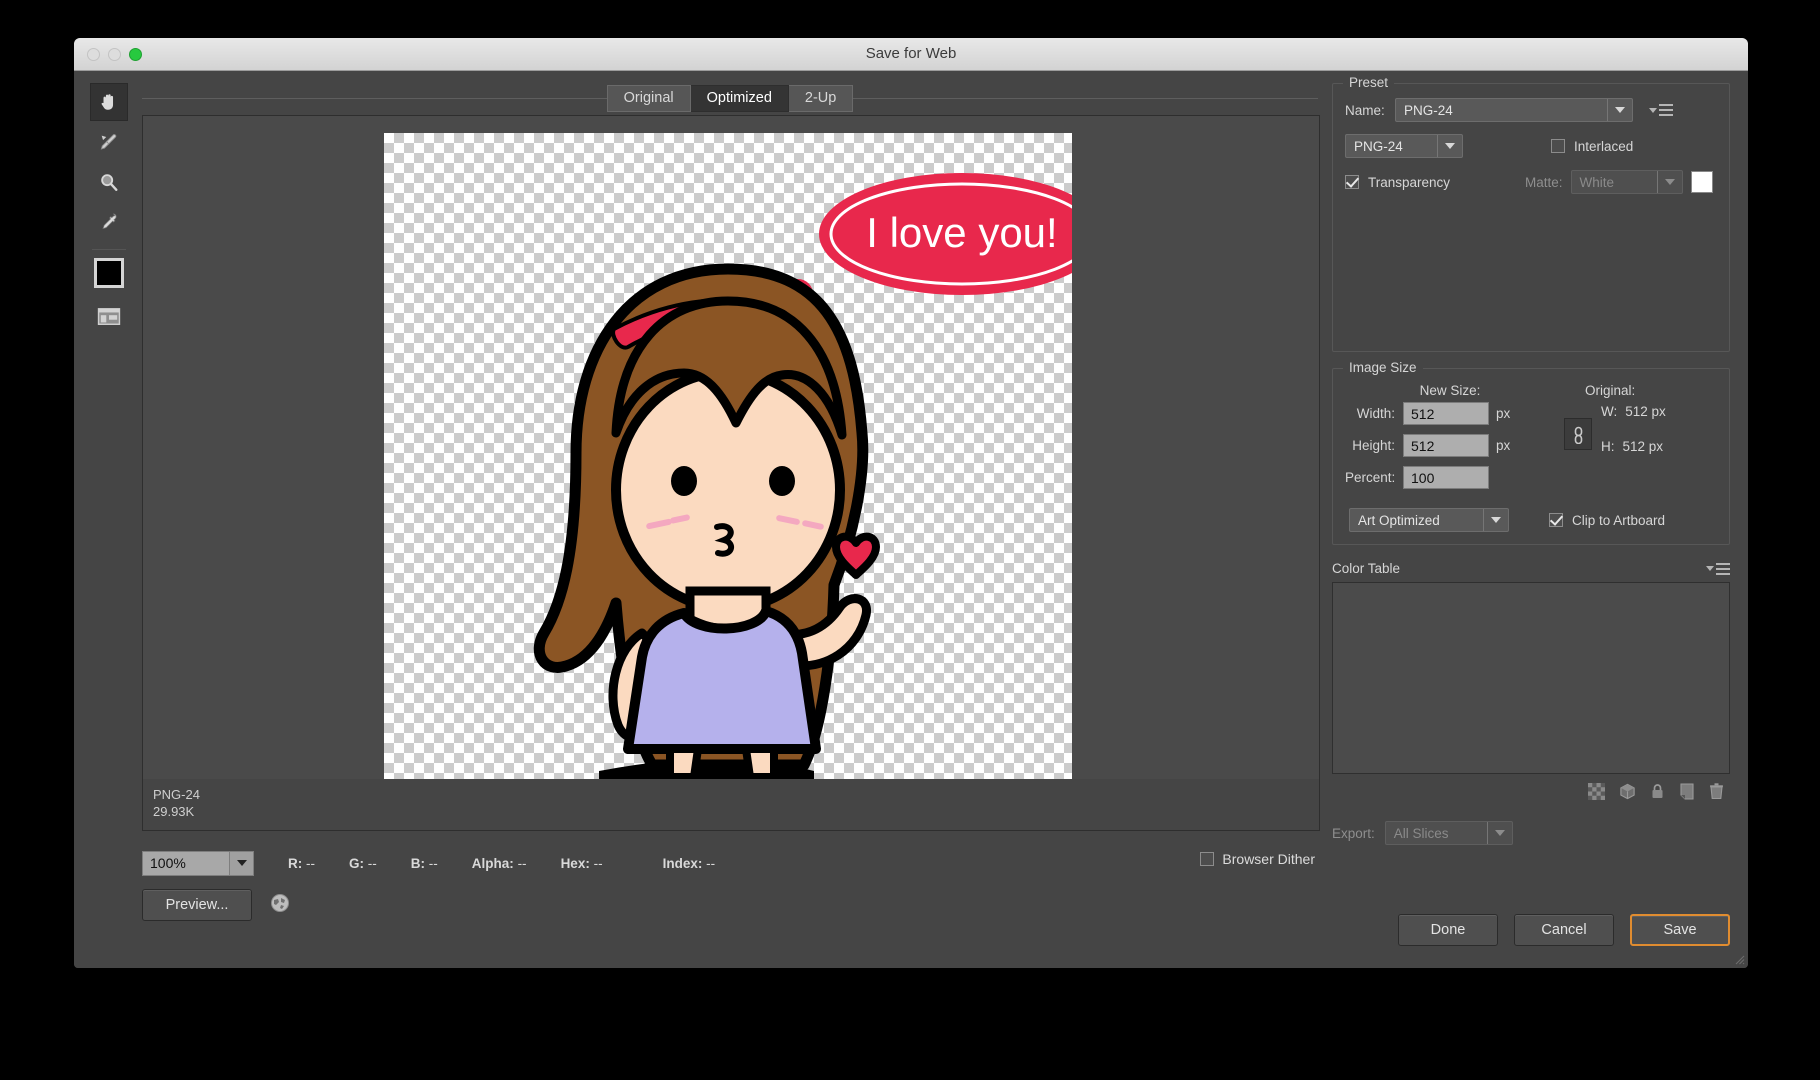 The width and height of the screenshot is (1820, 1080). I want to click on dialog-actions: Done Cancel Save, so click(1564, 930).